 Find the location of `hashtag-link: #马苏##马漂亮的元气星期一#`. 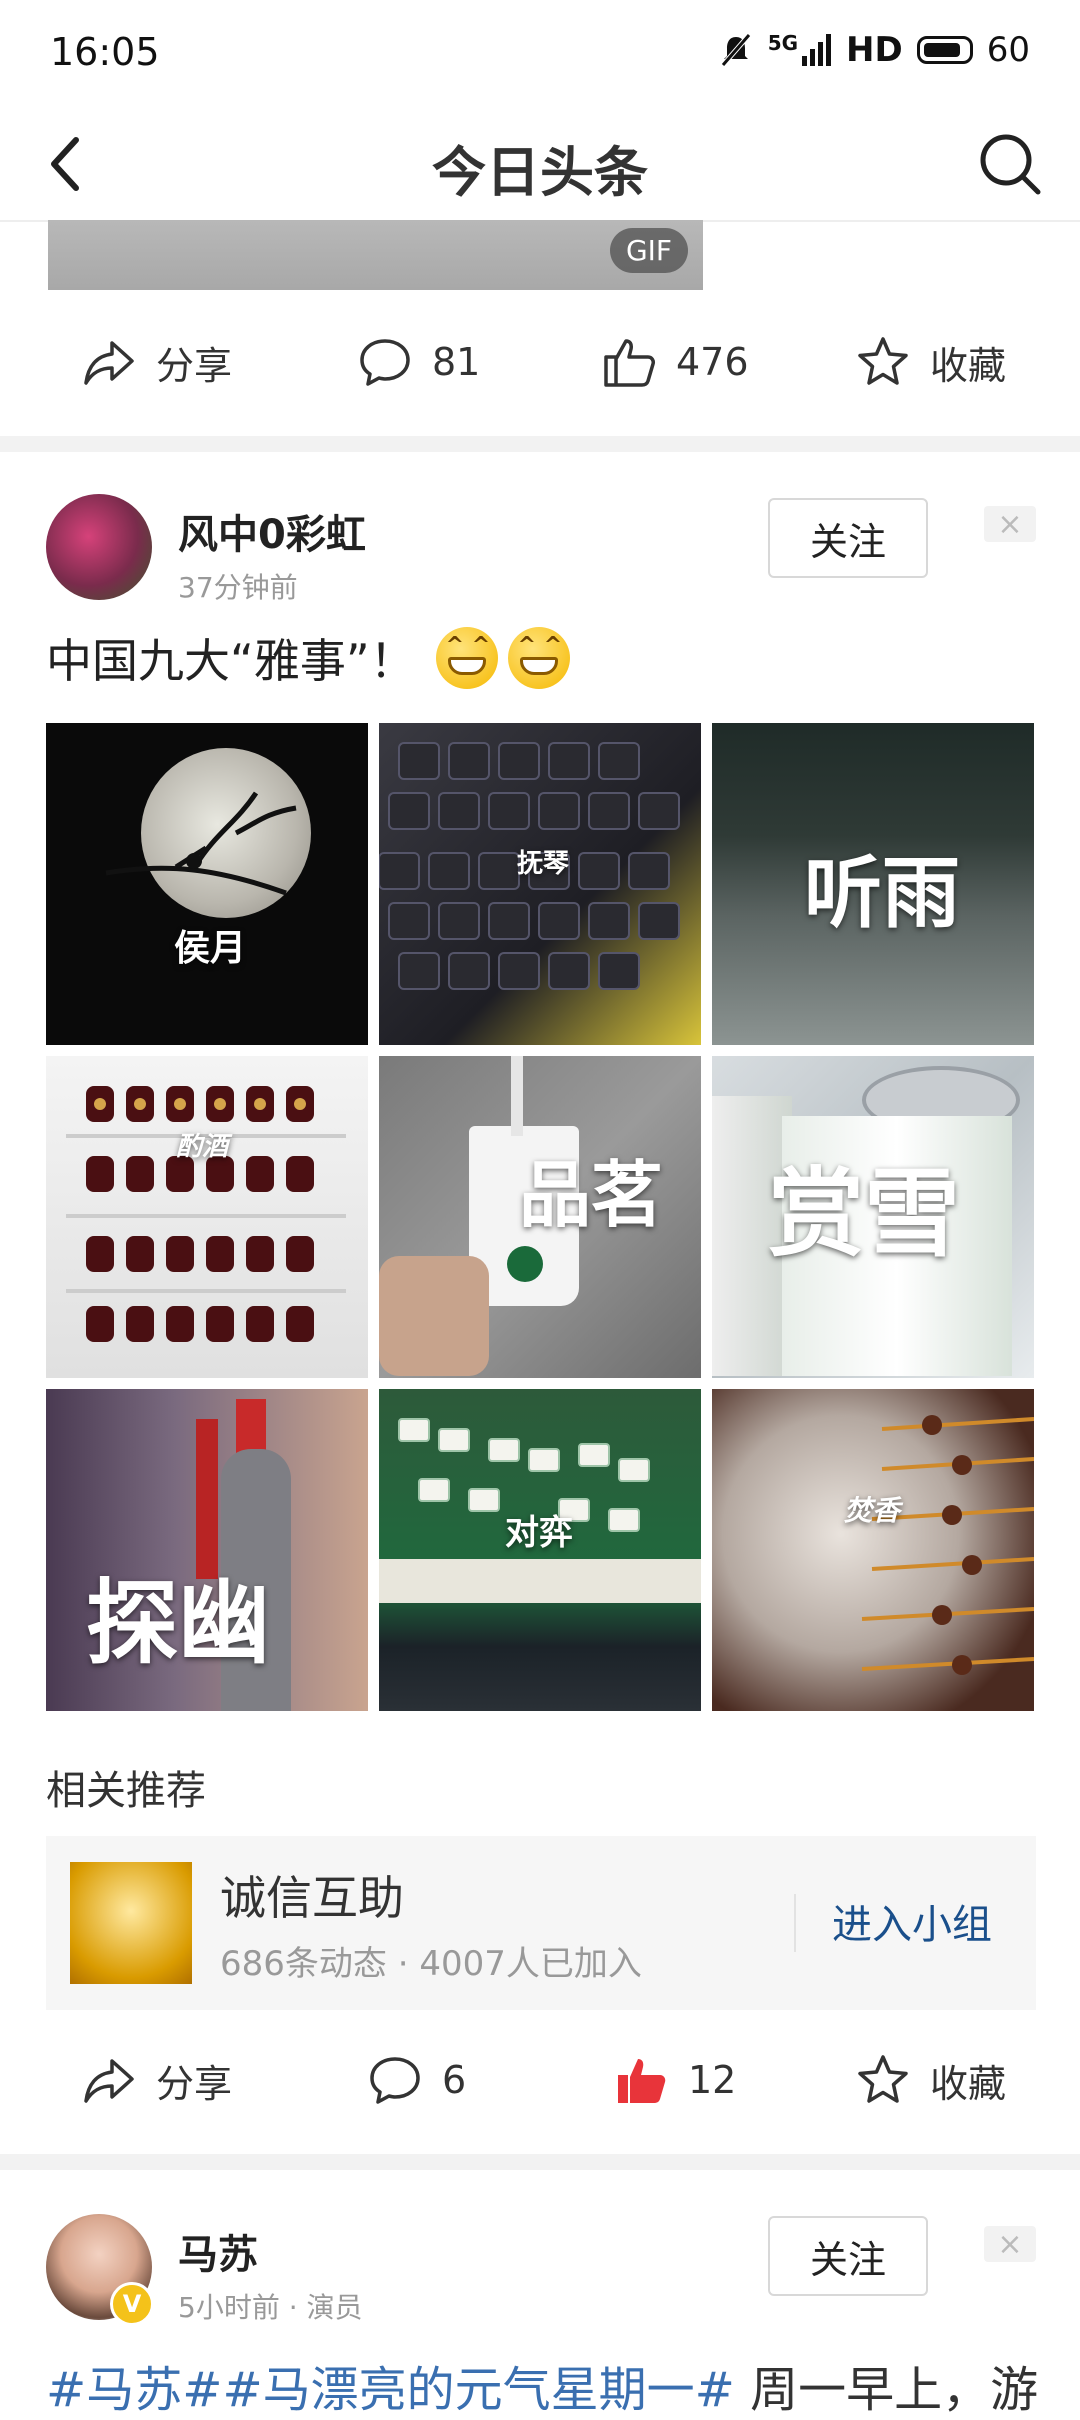

hashtag-link: #马苏##马漂亮的元气星期一# is located at coordinates (390, 2390).